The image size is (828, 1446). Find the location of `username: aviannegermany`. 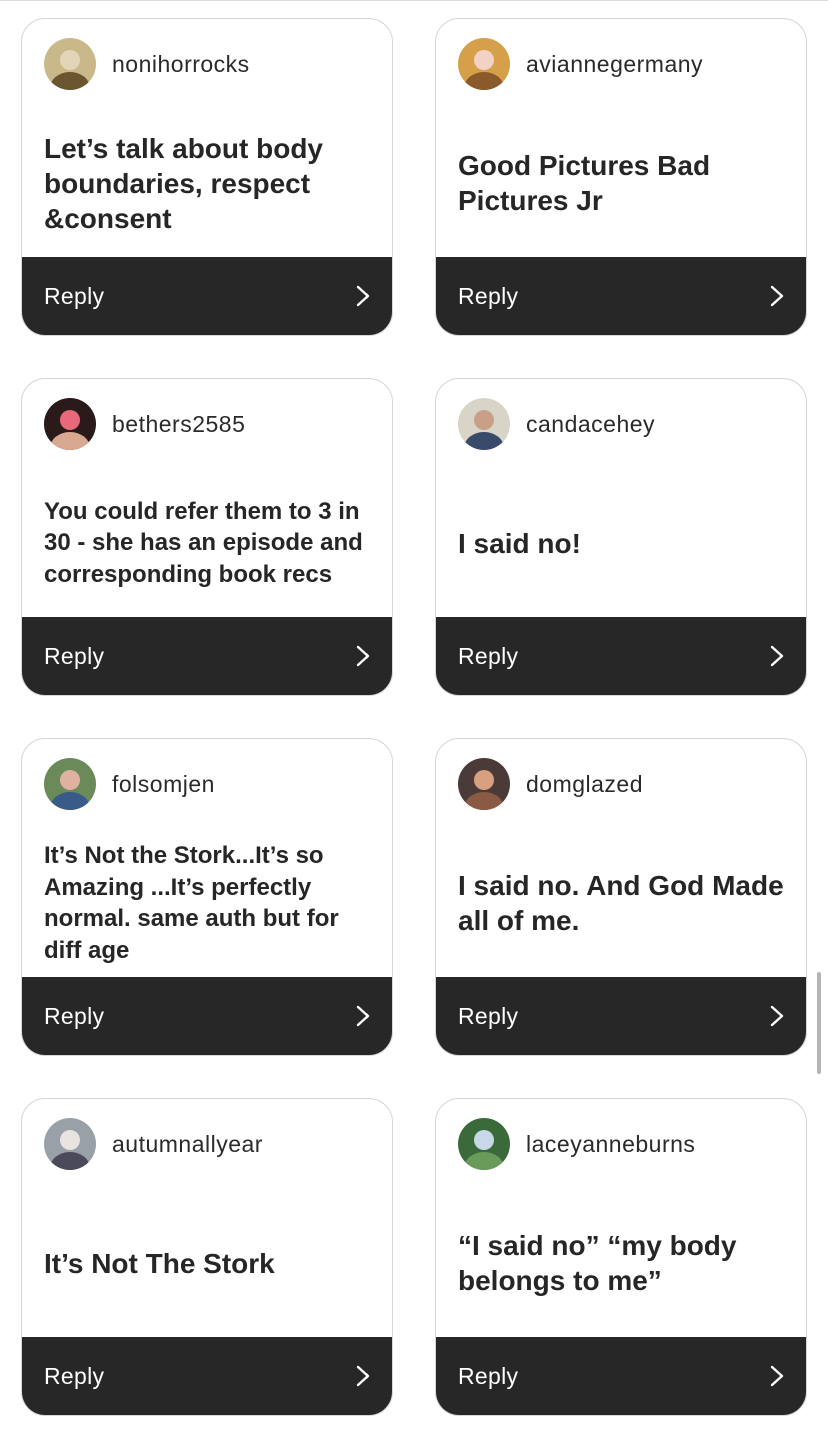

username: aviannegermany is located at coordinates (614, 64).